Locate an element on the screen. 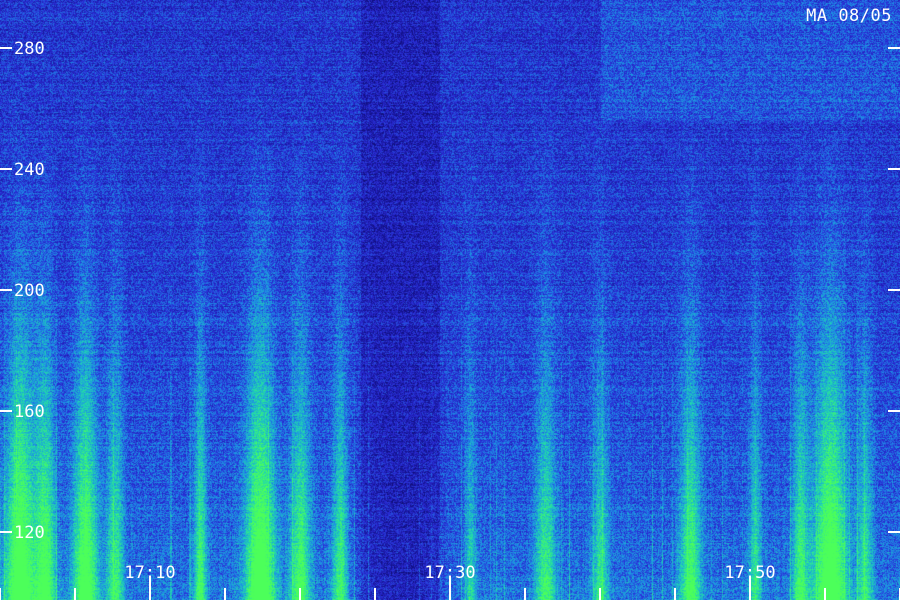 The height and width of the screenshot is (600, 900). x-tick-label: 17:30 is located at coordinates (449, 573).